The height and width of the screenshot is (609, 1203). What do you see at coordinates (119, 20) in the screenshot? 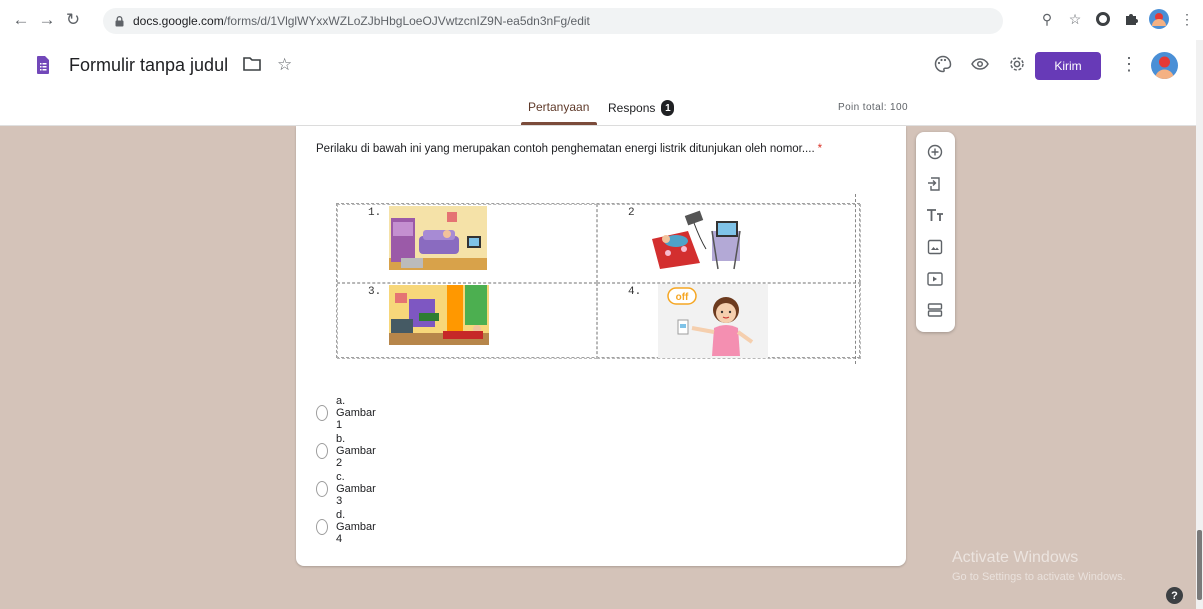
I see `lock-icon` at bounding box center [119, 20].